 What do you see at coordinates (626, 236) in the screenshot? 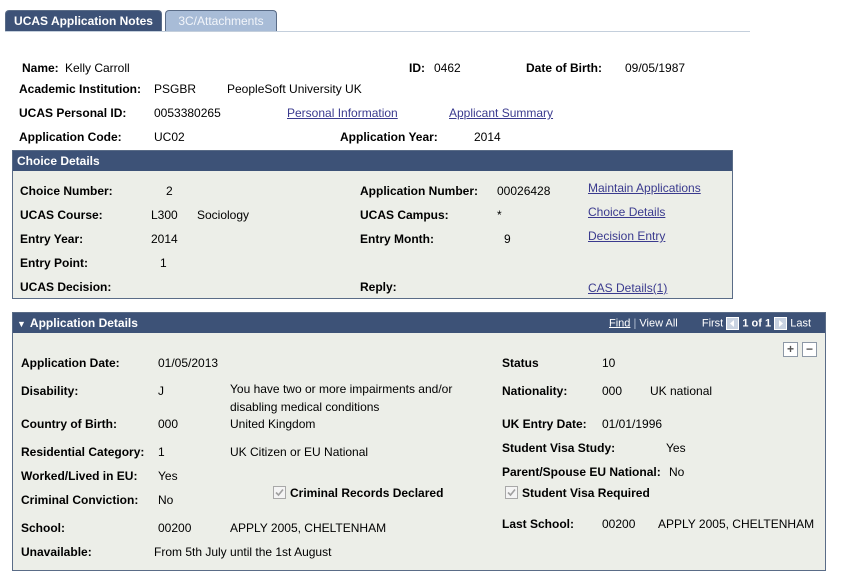
I see `decision-entry-link: Decision Entry` at bounding box center [626, 236].